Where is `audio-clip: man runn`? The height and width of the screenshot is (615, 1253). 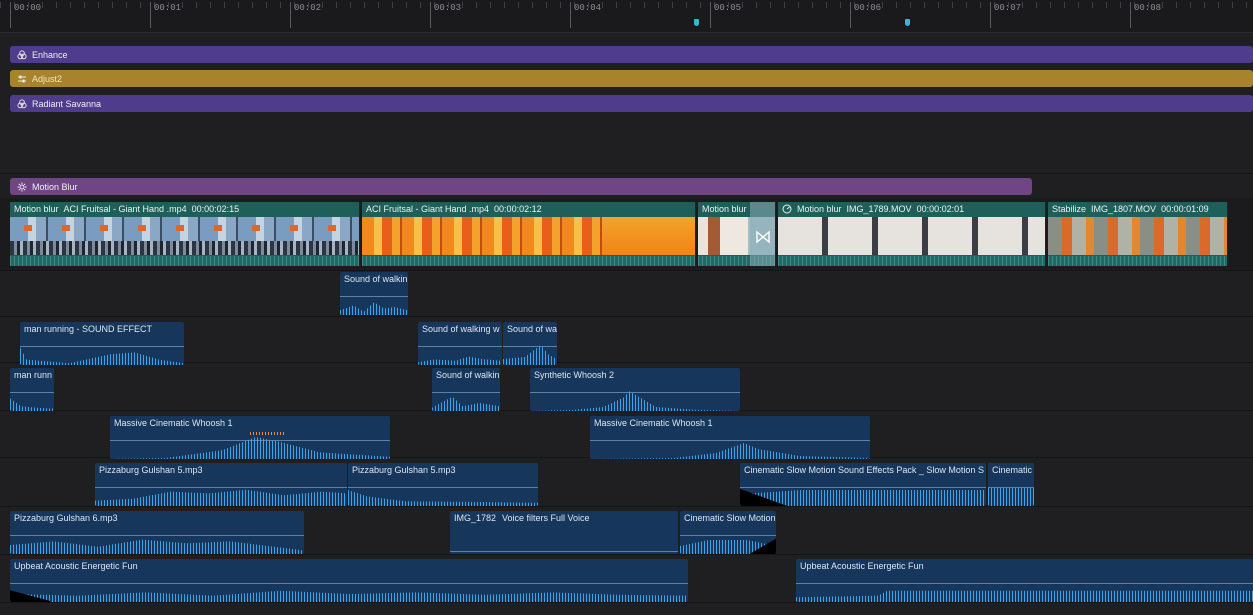
audio-clip: man runn is located at coordinates (32, 389).